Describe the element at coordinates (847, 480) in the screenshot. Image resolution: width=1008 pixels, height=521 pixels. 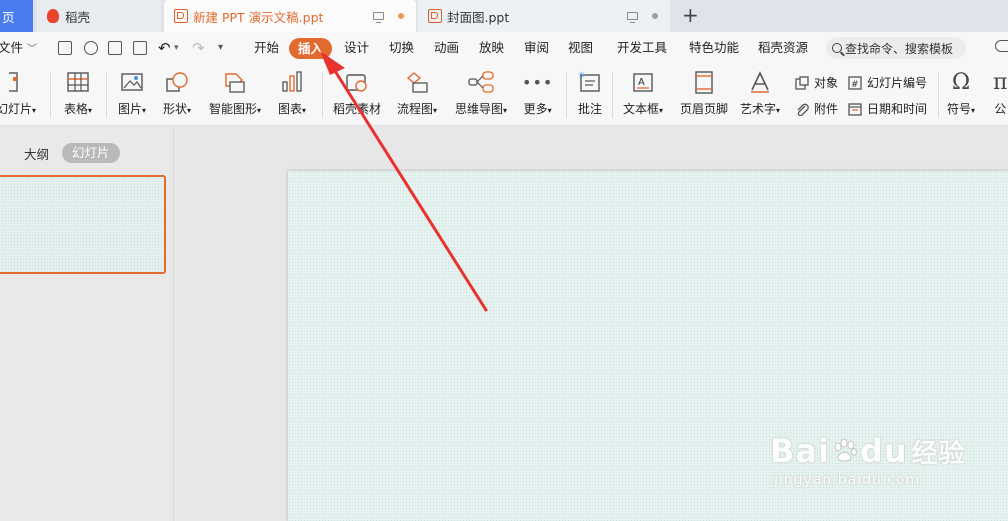
I see `watermark-url: jingyan.baidu.com` at that location.